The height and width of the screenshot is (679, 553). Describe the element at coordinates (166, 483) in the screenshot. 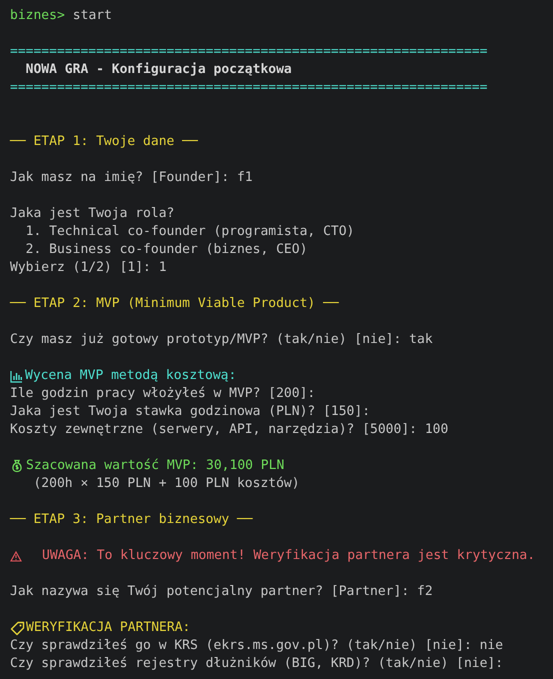

I see `output-text: (200h × 150 PLN + 100 PLN kosztów)` at that location.